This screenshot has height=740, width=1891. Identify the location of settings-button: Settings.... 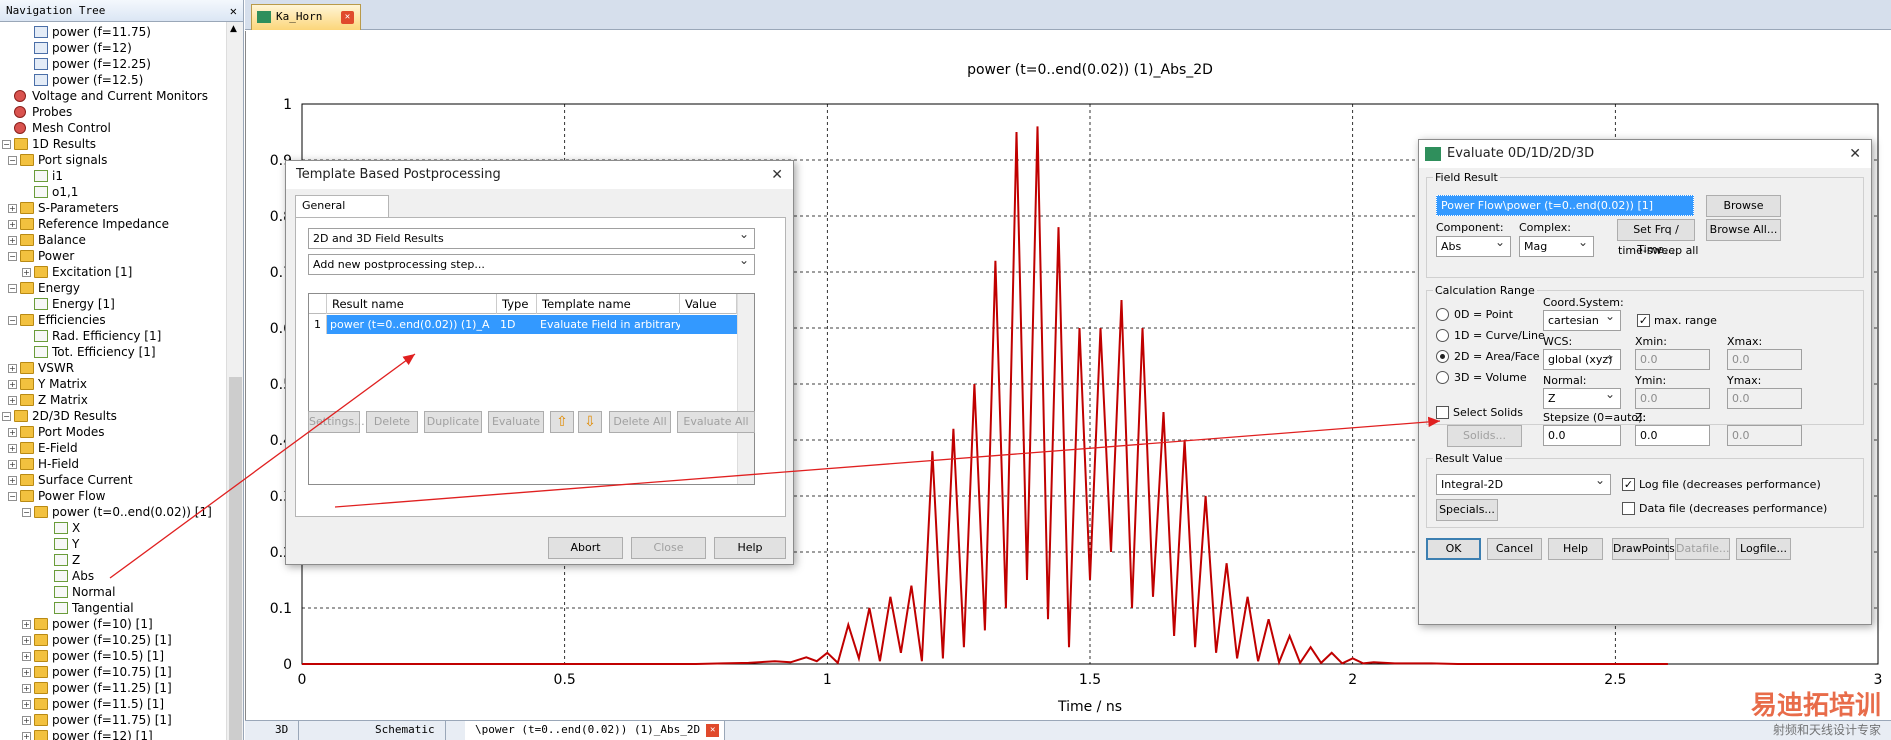
(336, 422).